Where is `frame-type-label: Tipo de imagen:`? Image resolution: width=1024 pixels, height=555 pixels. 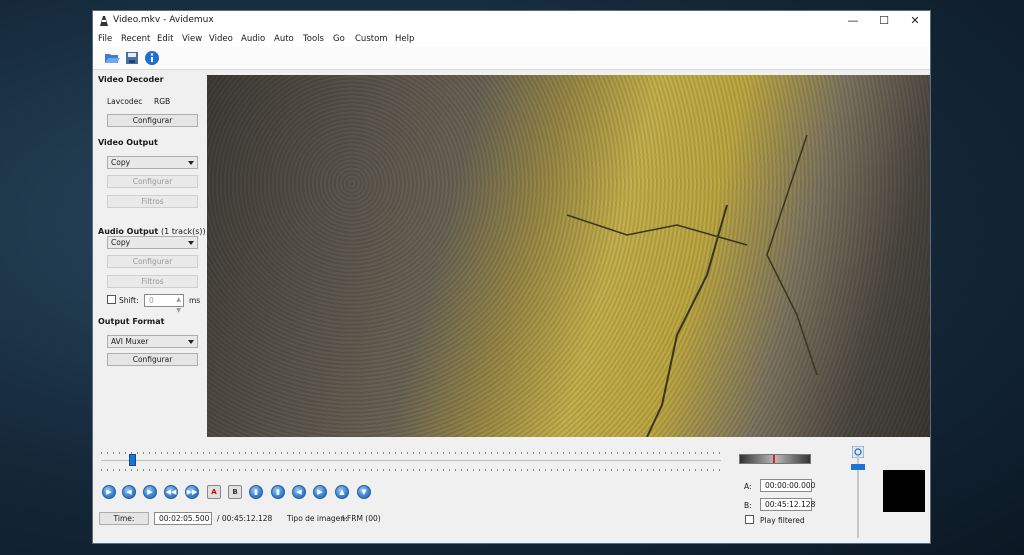
frame-type-label: Tipo de imagen: is located at coordinates (317, 518).